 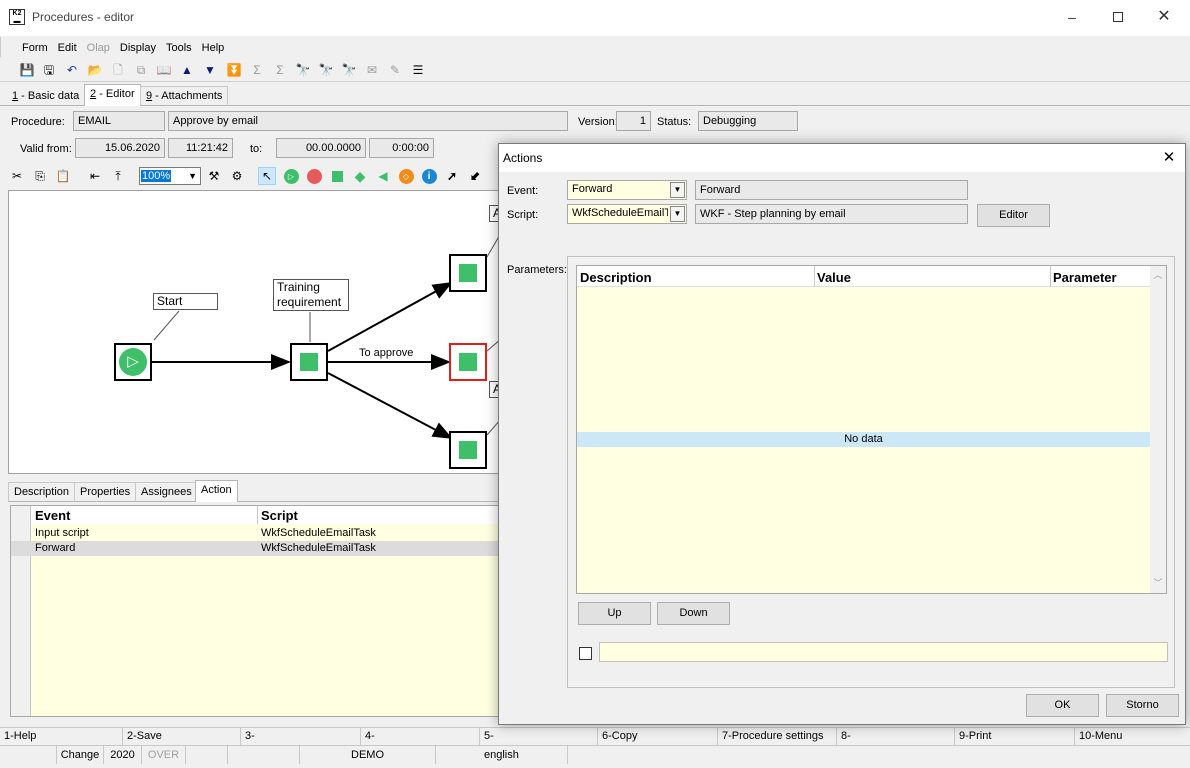 I want to click on fkey-8: 8-, so click(x=895, y=736).